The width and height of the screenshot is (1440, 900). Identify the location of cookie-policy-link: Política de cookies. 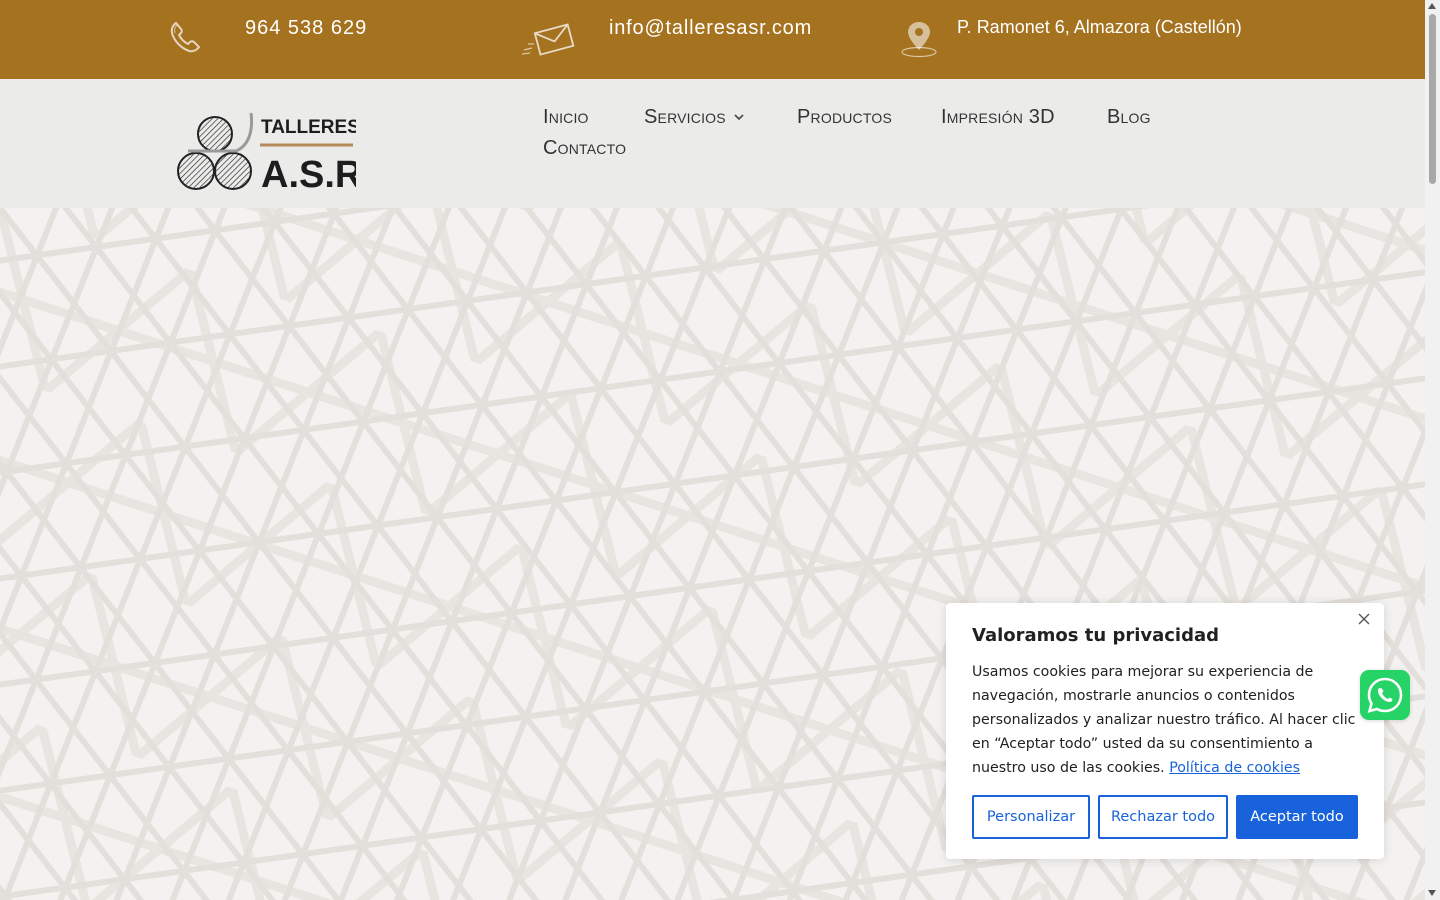
(1234, 768).